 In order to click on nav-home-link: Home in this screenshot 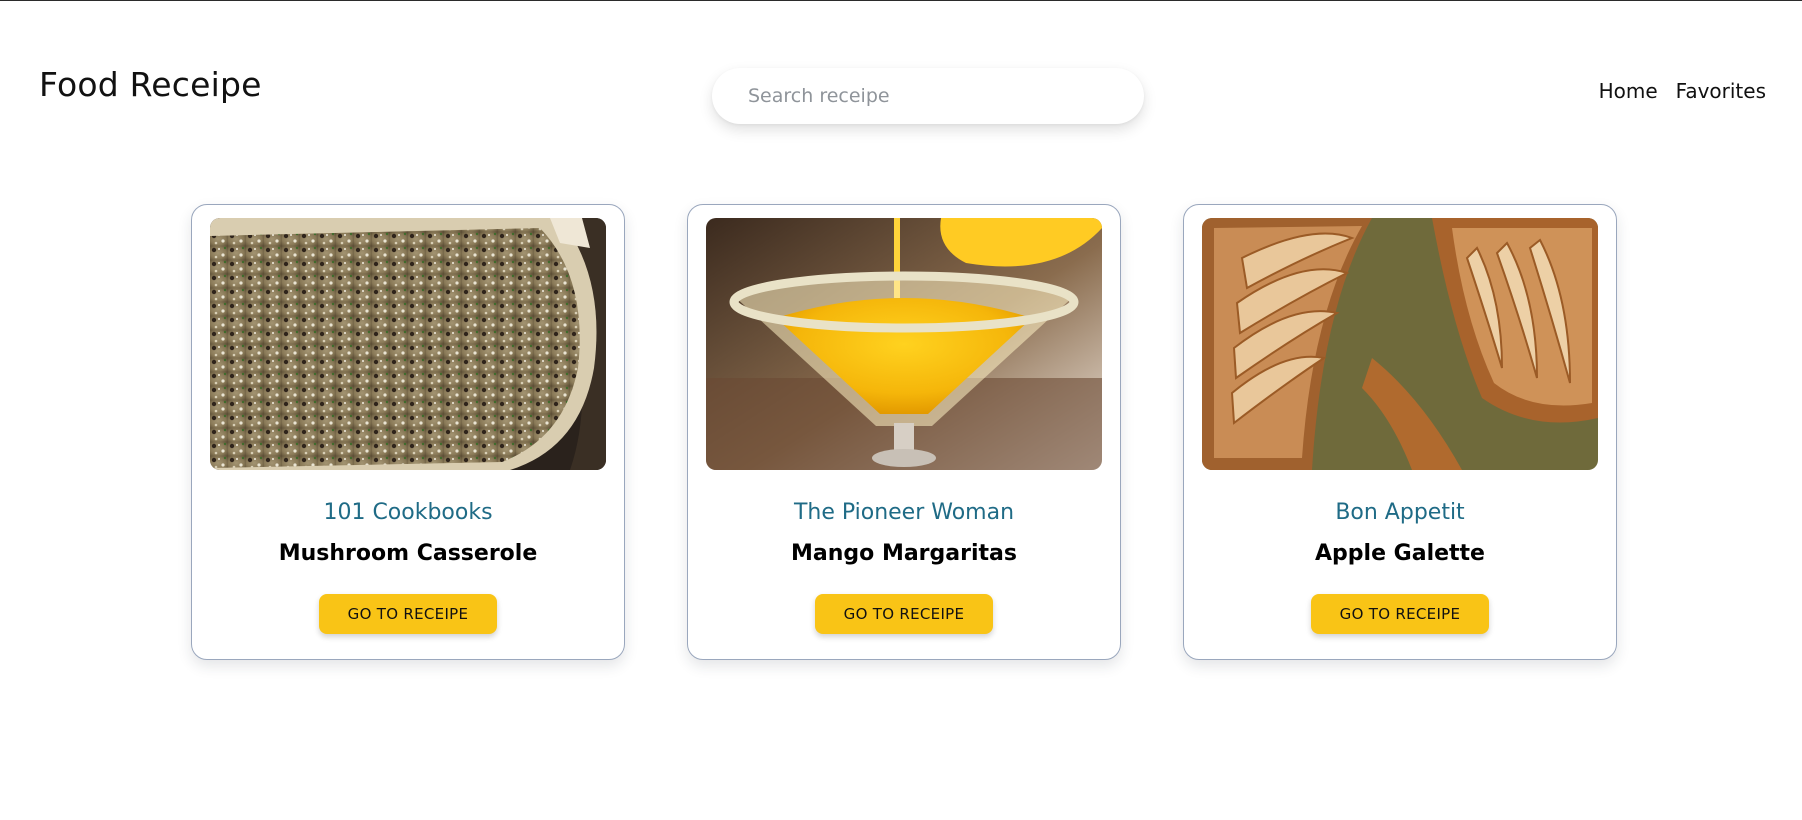, I will do `click(1628, 91)`.